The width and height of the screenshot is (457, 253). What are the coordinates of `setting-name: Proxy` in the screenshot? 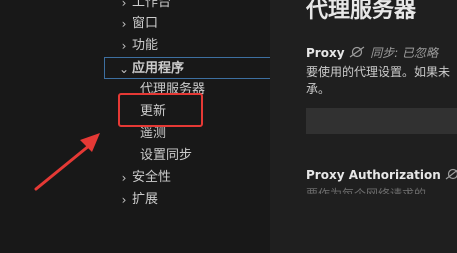 It's located at (325, 53).